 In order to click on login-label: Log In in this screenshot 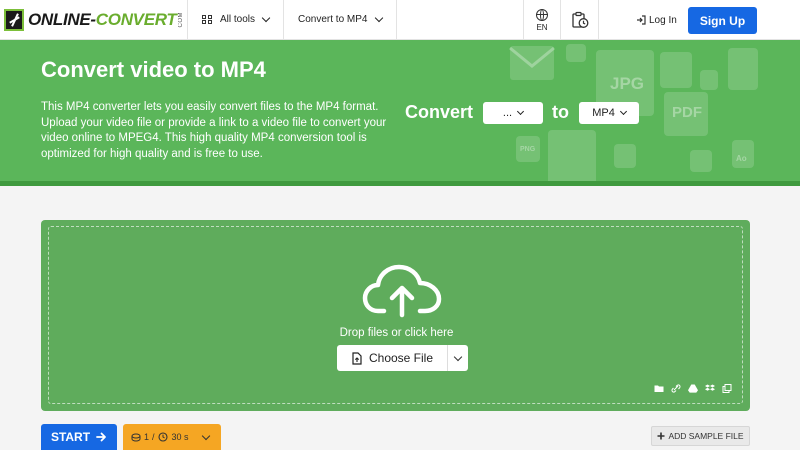, I will do `click(663, 20)`.